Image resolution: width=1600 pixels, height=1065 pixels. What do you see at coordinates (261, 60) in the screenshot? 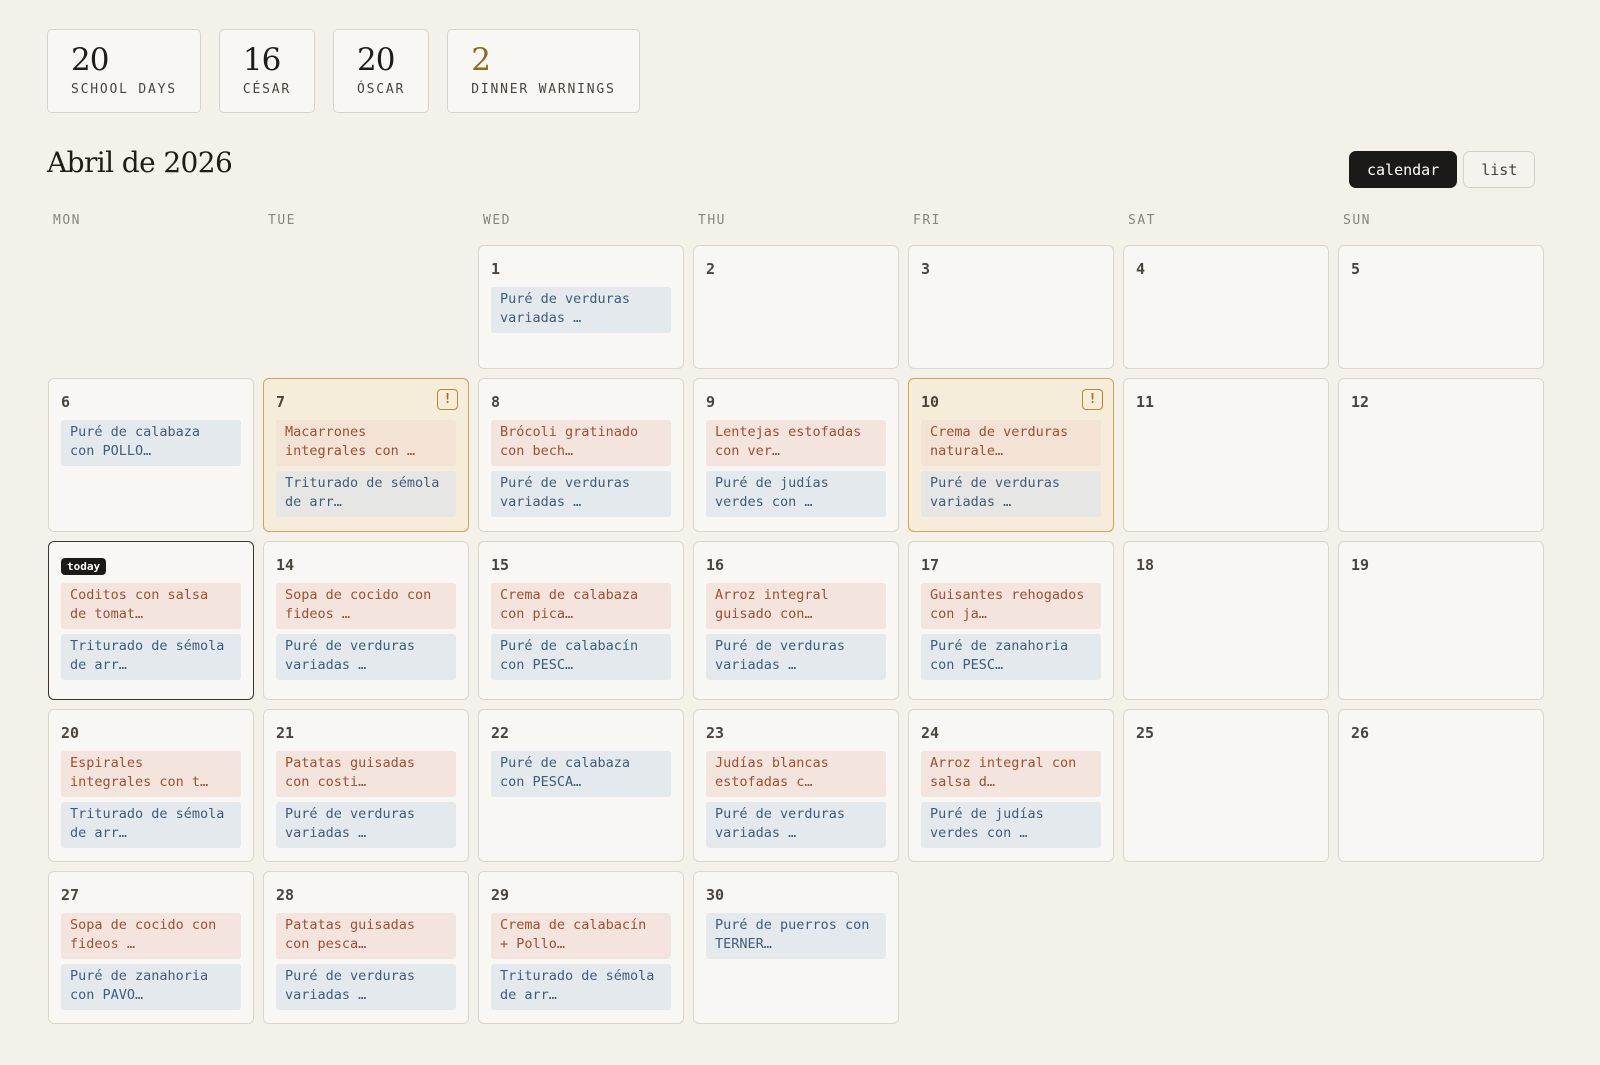
I see `stat-value: 16` at bounding box center [261, 60].